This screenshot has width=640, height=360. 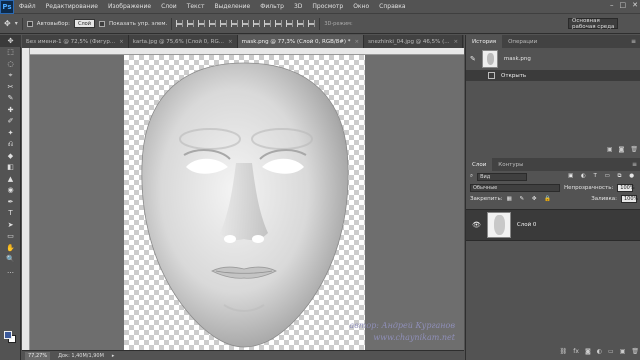 I want to click on tool-button: ◆, so click(x=10, y=156).